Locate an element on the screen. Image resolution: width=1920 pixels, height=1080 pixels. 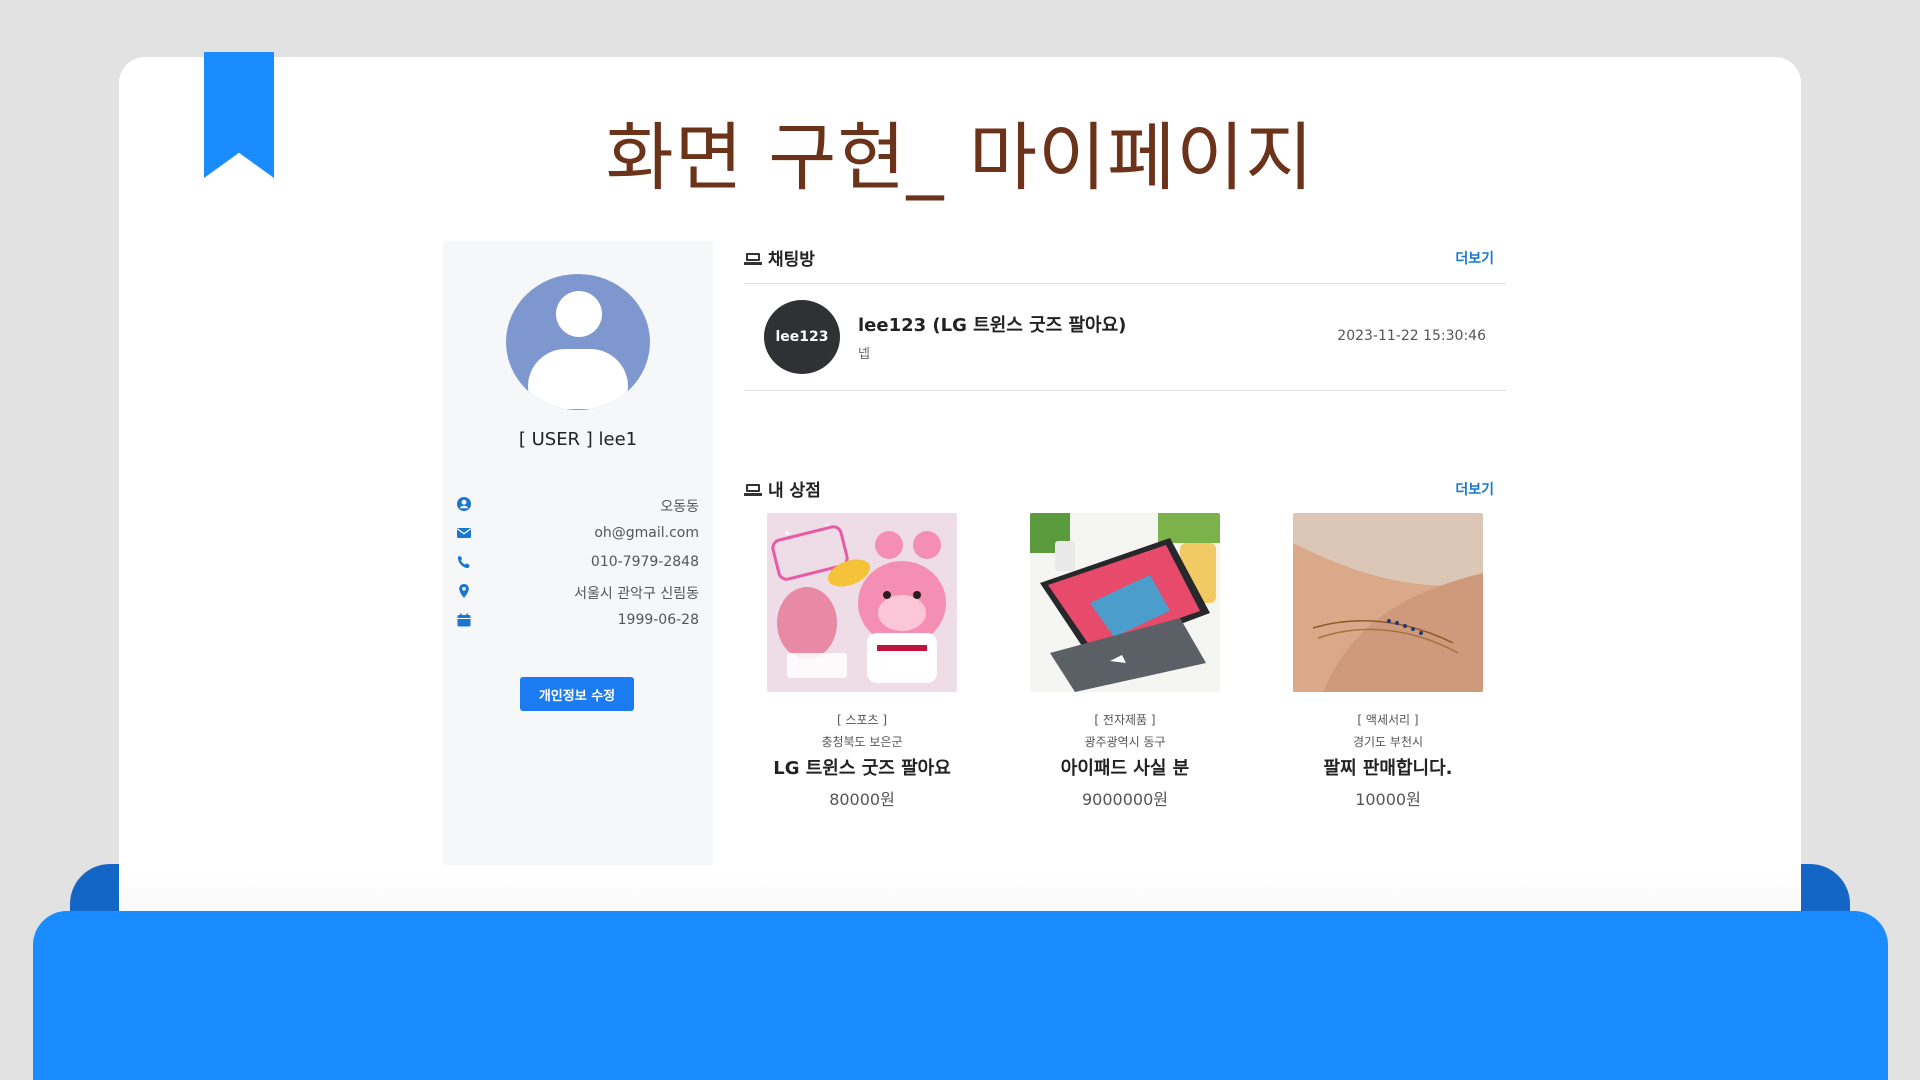
product-name: LG 트윈스 굿즈 팔아요 is located at coordinates (862, 768).